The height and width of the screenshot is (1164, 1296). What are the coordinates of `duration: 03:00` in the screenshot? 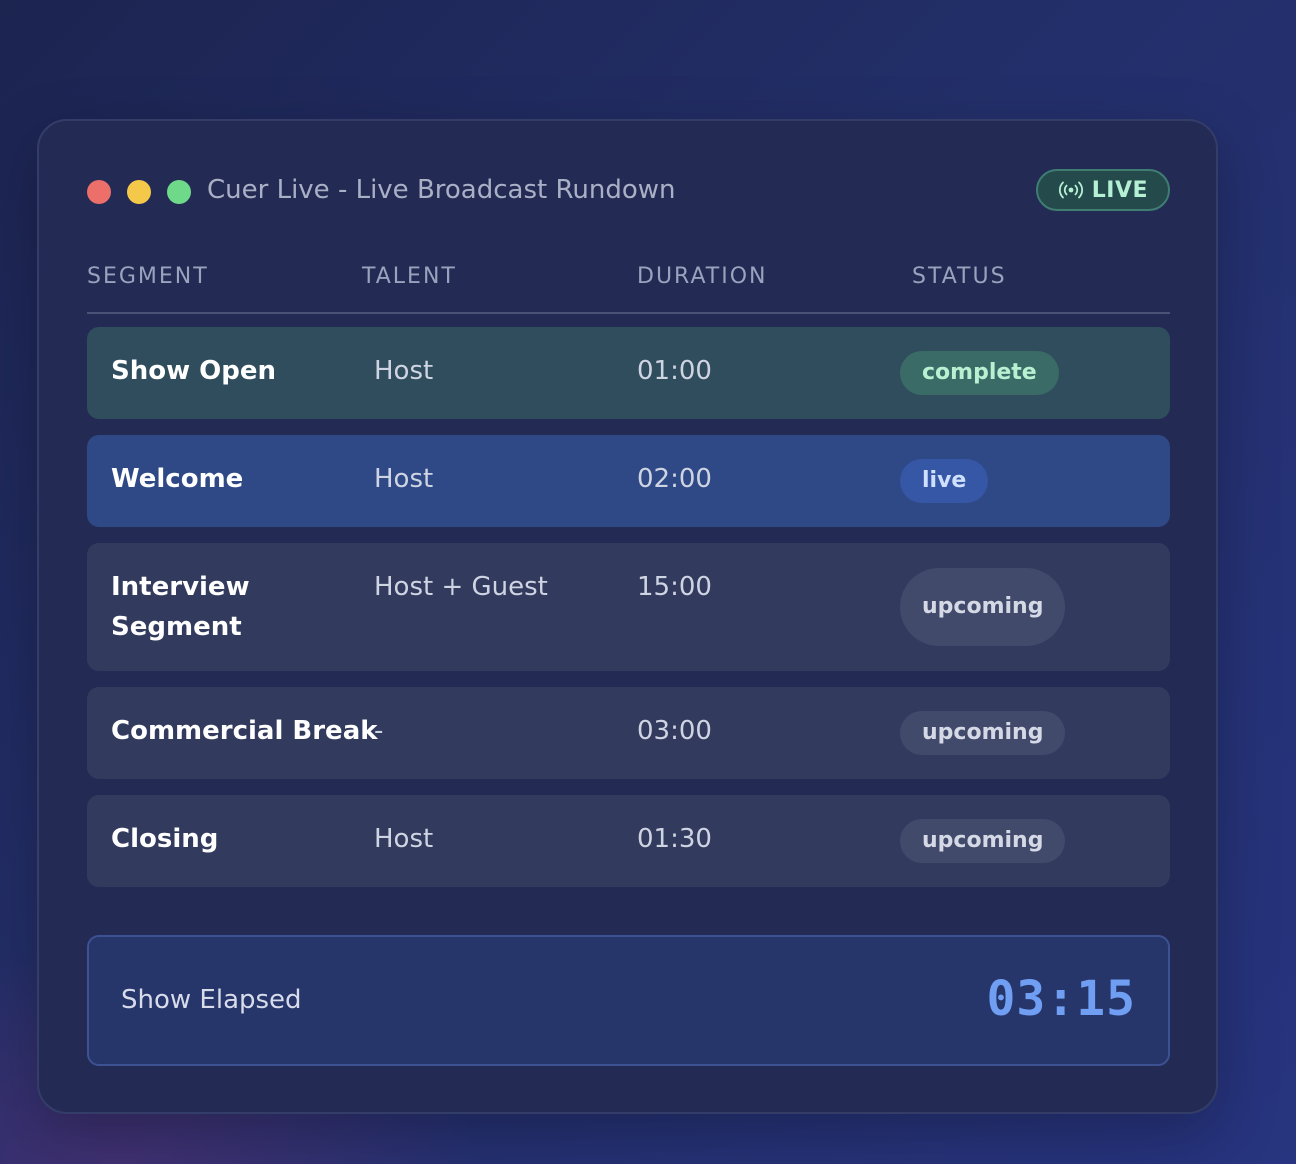 It's located at (674, 731).